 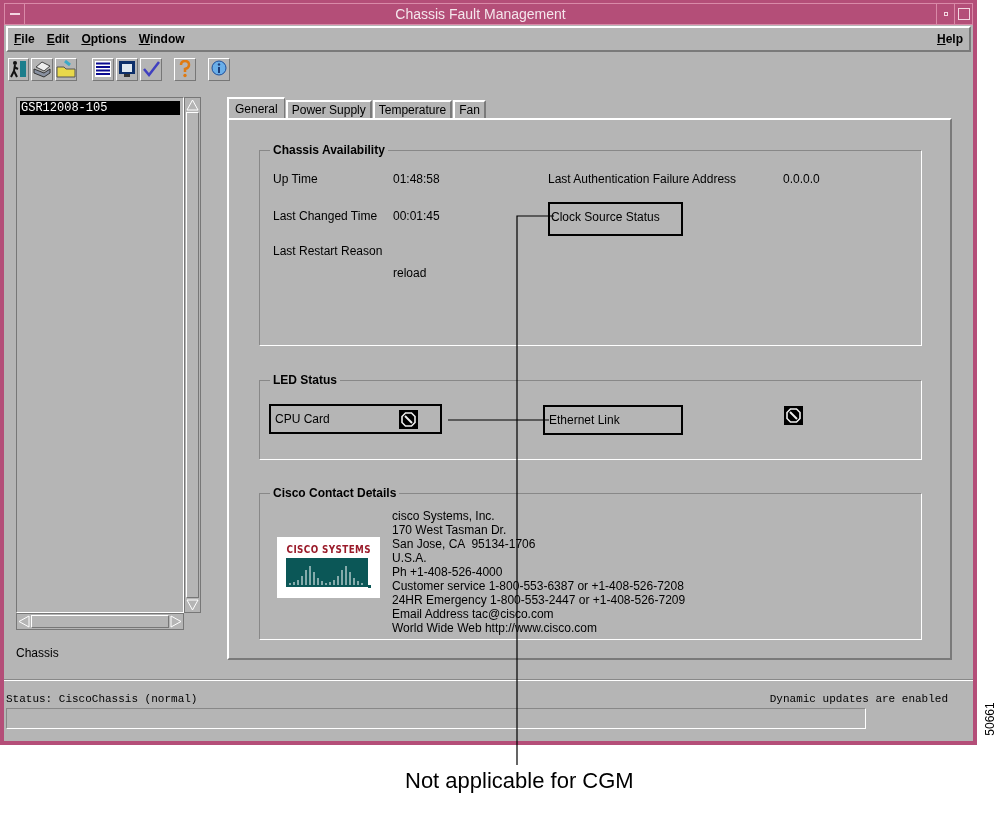 What do you see at coordinates (410, 558) in the screenshot?
I see `contact-line: U.S.A.` at bounding box center [410, 558].